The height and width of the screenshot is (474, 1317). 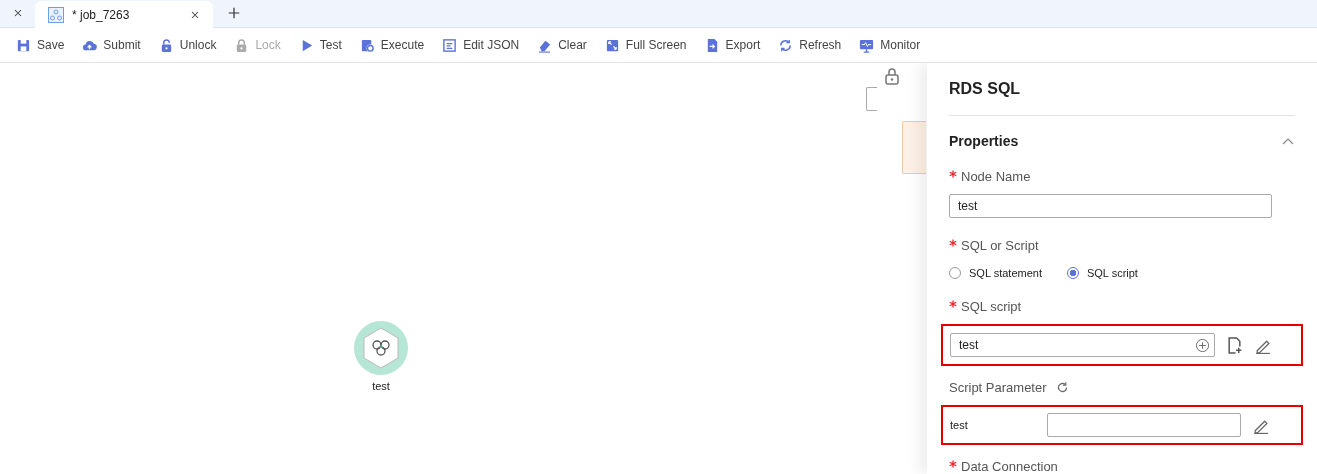 I want to click on close-icon, so click(x=18, y=13).